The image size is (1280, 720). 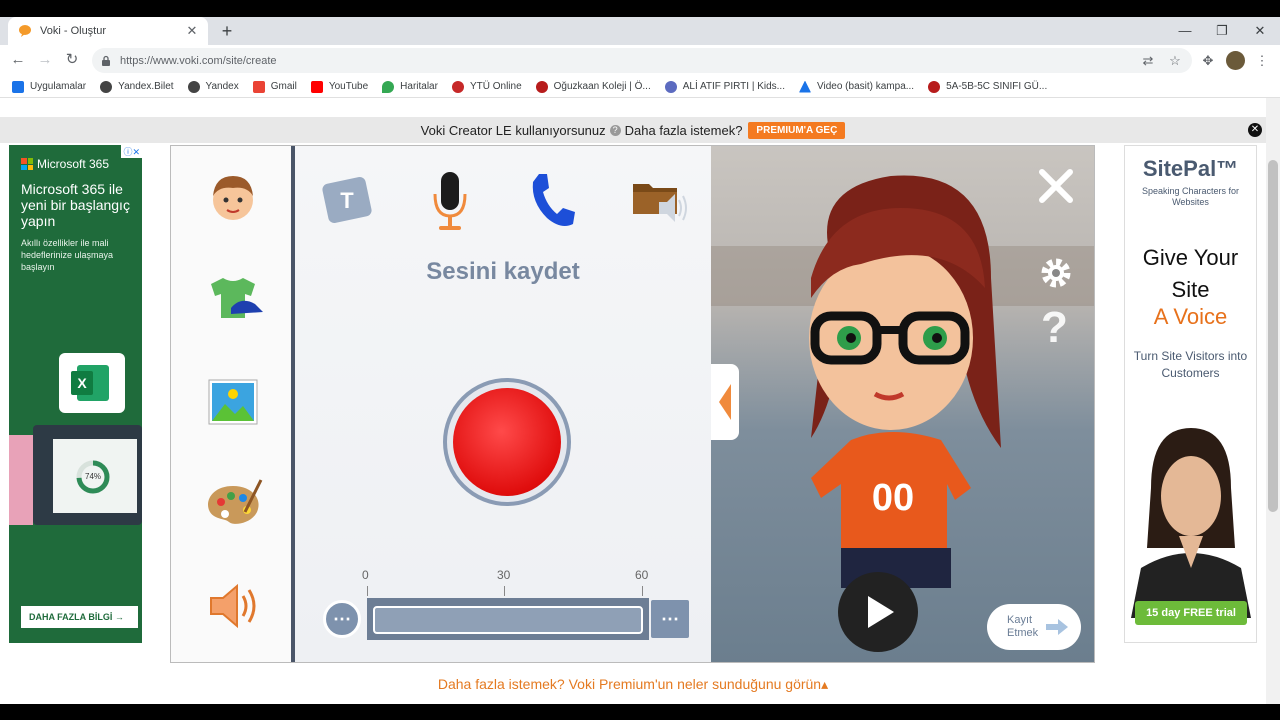 What do you see at coordinates (45, 60) in the screenshot?
I see `forward-icon: →` at bounding box center [45, 60].